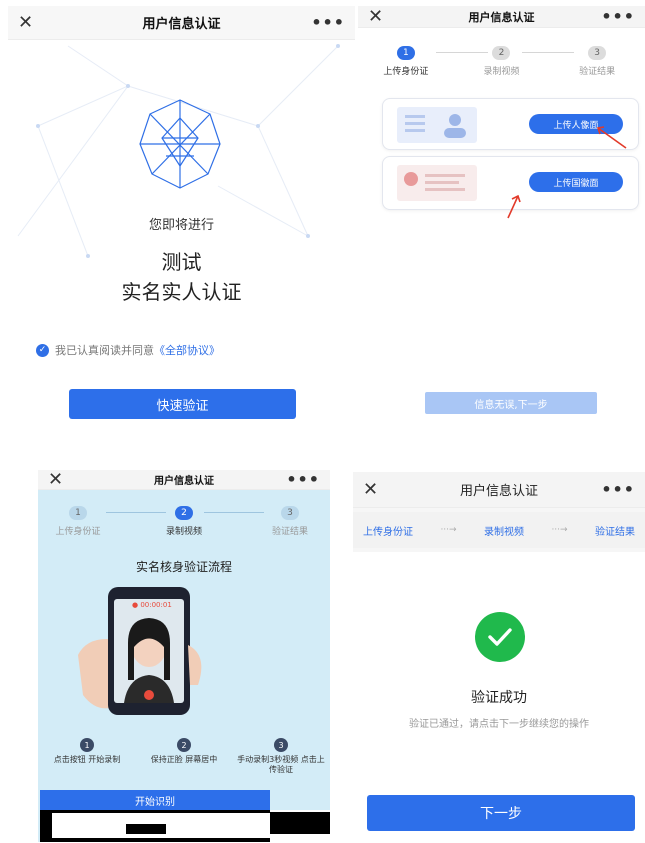 The width and height of the screenshot is (645, 843). What do you see at coordinates (180, 144) in the screenshot?
I see `face-scan-icon` at bounding box center [180, 144].